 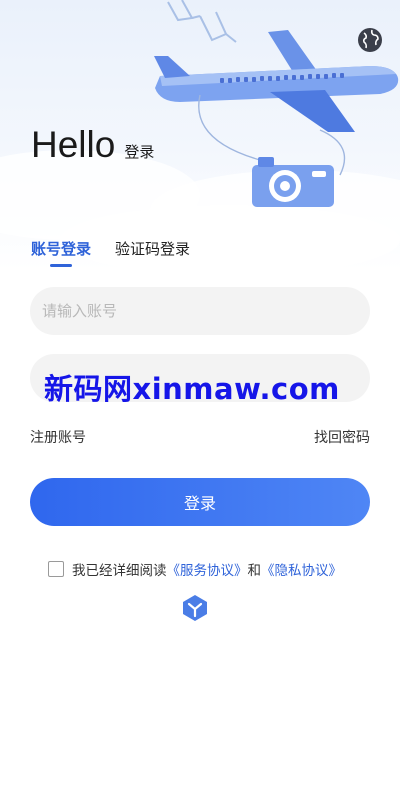 I want to click on agreement-conjunction: 和, so click(x=254, y=571).